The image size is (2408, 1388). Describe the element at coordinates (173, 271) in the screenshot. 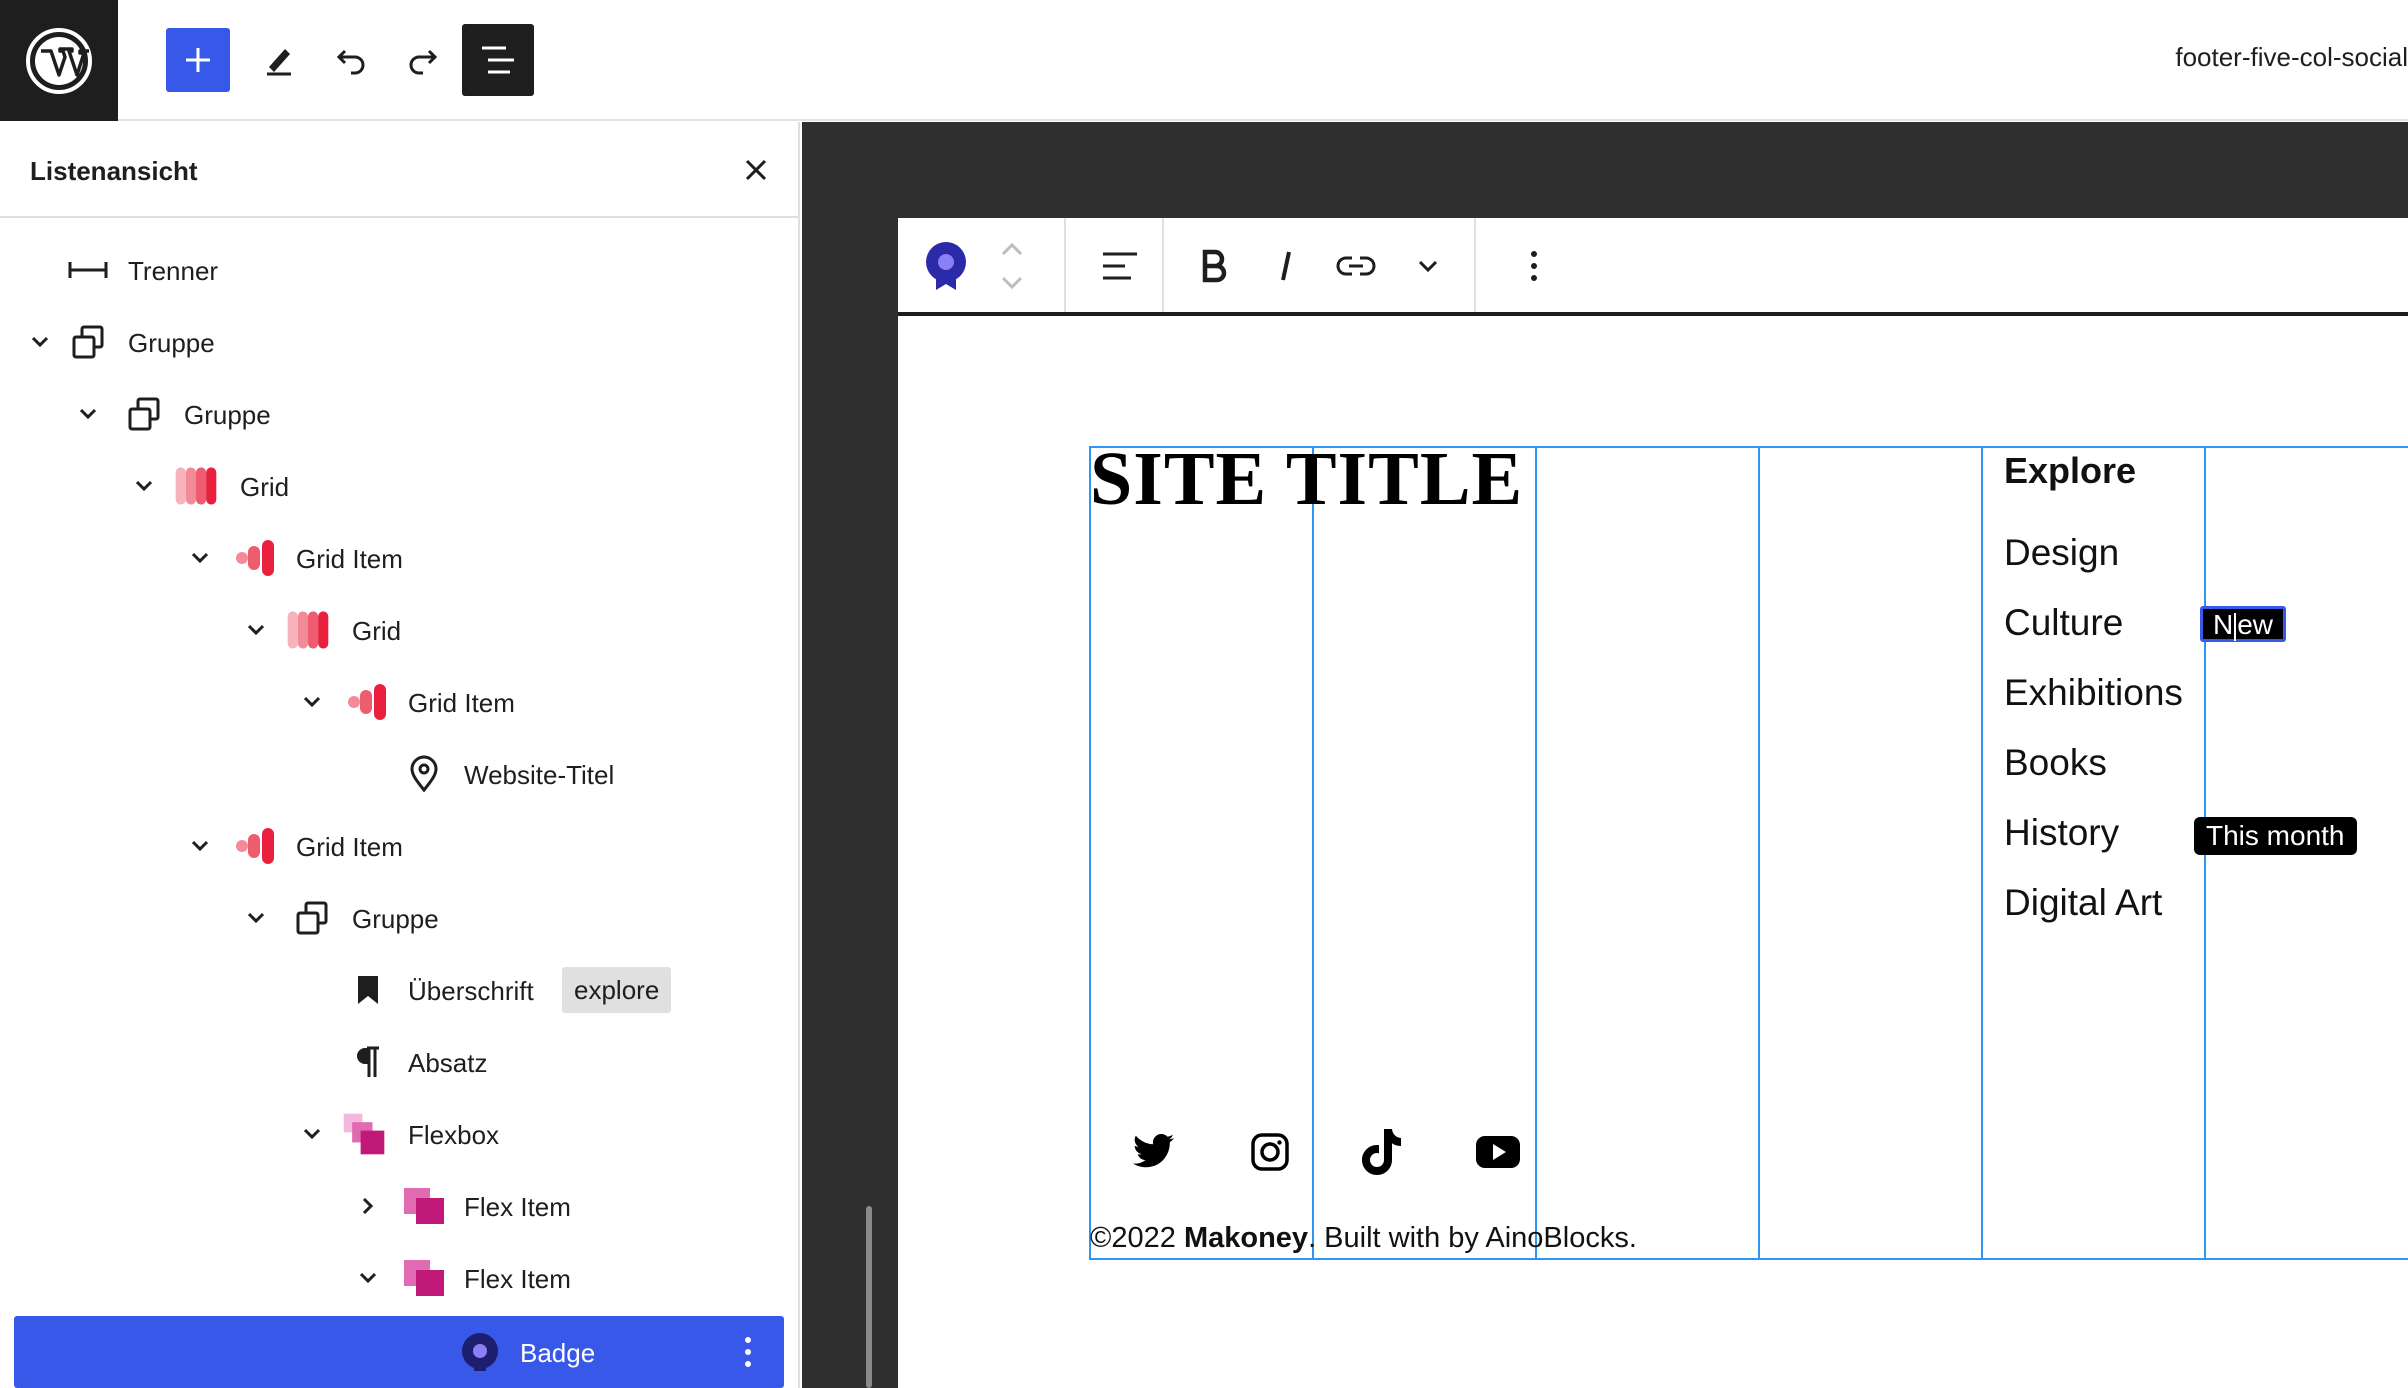

I see `list-item-label: Trenner` at that location.